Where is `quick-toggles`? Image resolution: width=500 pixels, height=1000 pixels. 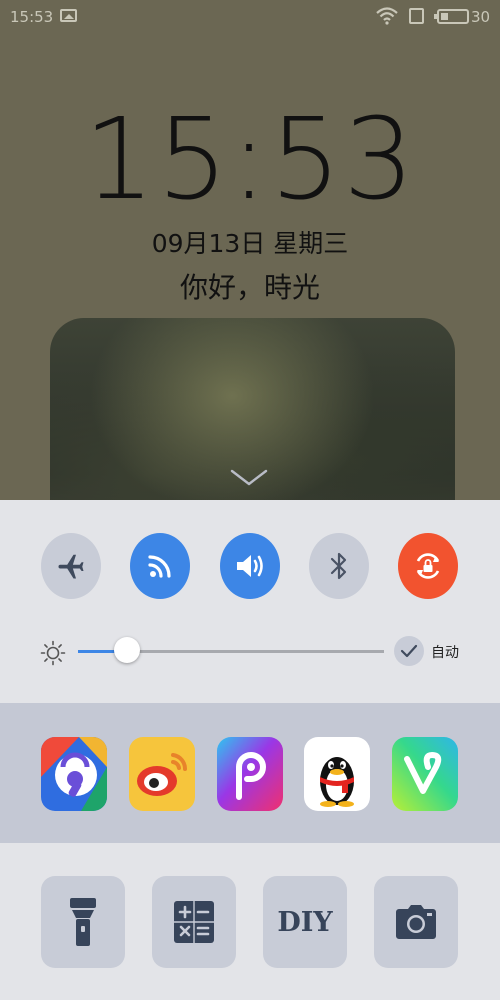
quick-toggles is located at coordinates (250, 567).